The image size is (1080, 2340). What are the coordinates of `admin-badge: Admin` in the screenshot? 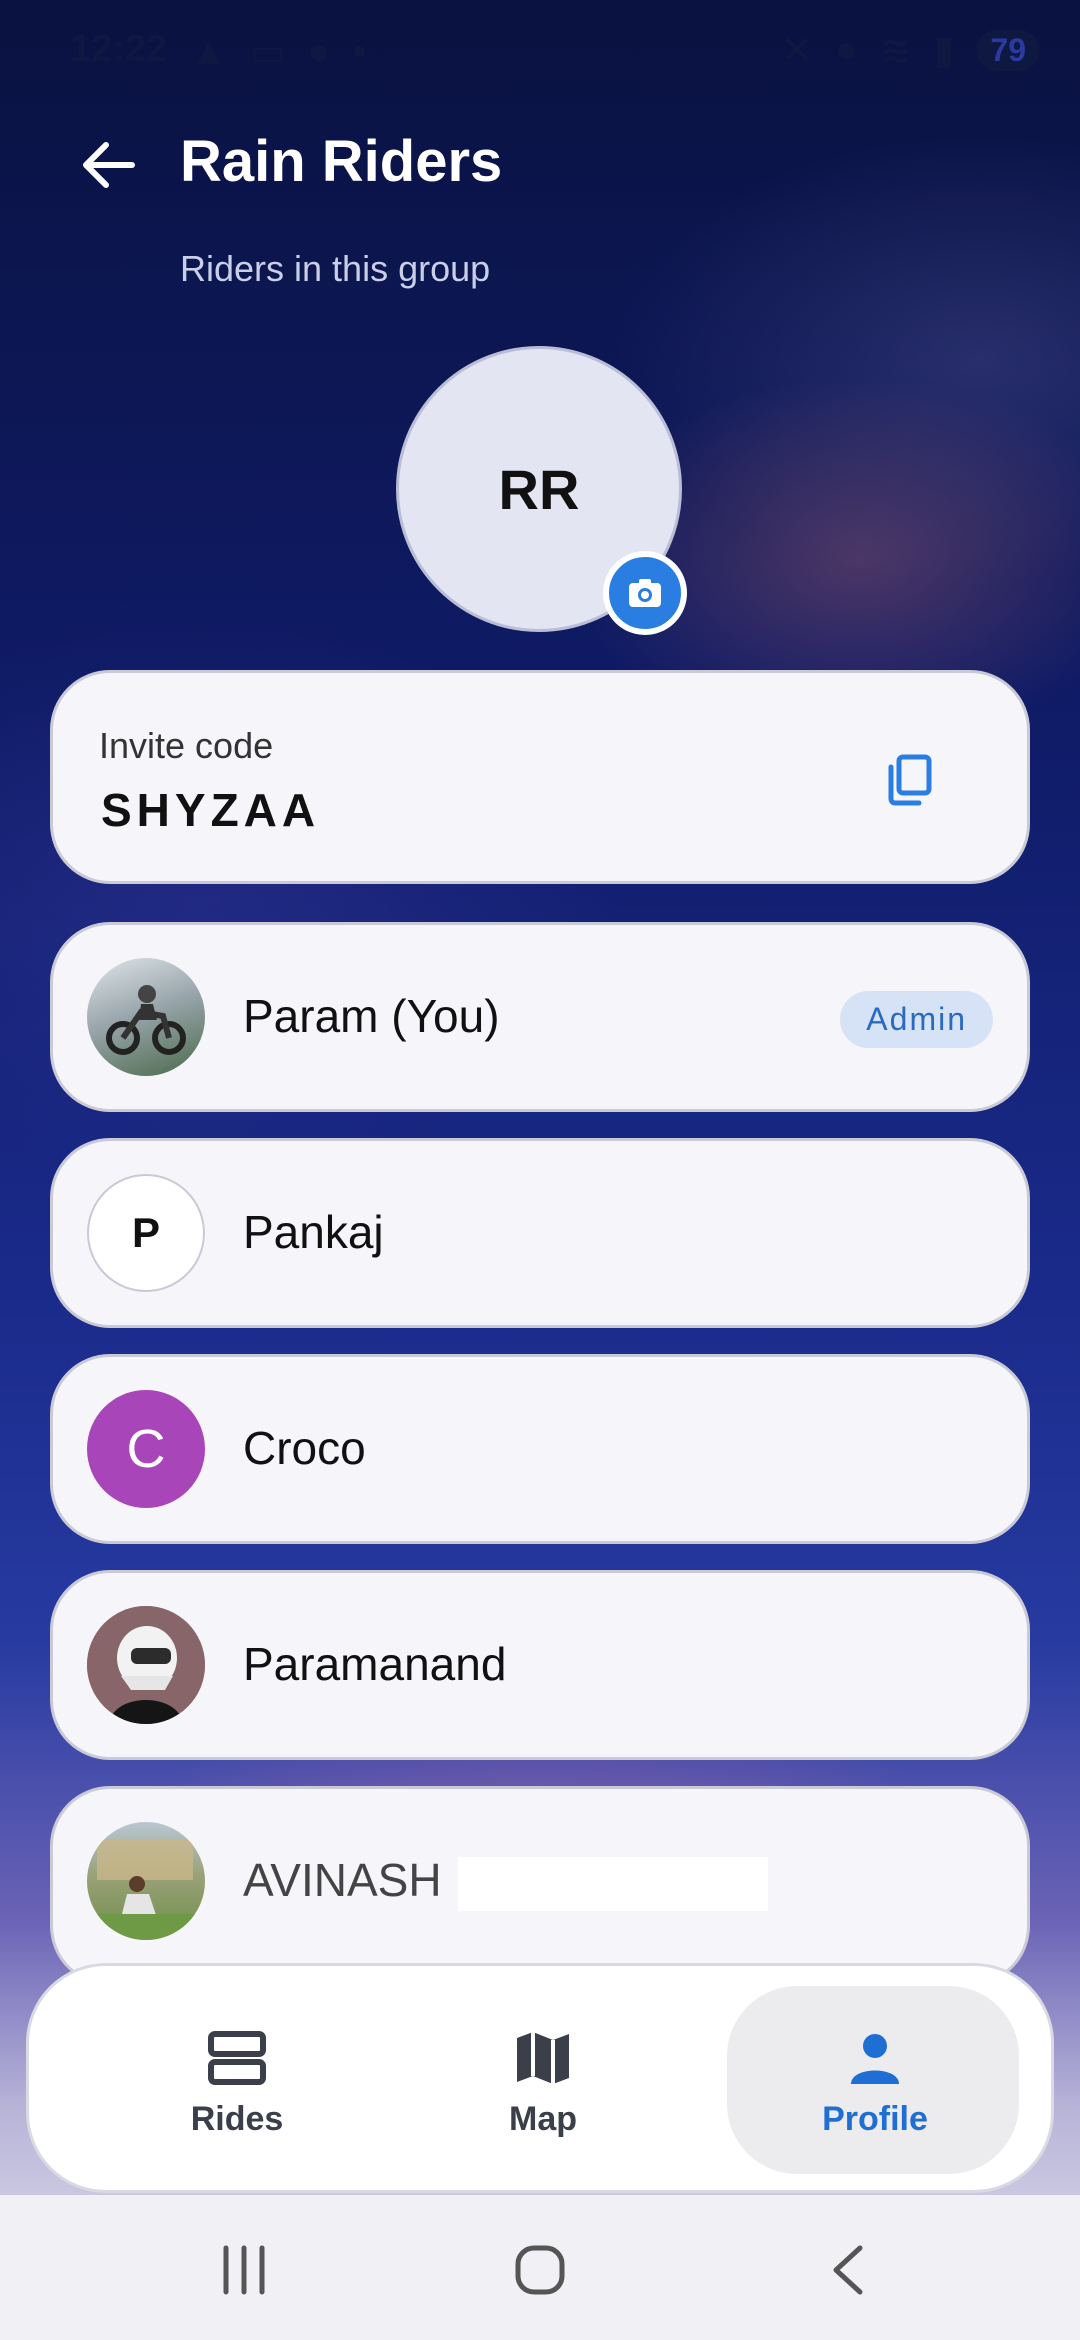 It's located at (916, 1019).